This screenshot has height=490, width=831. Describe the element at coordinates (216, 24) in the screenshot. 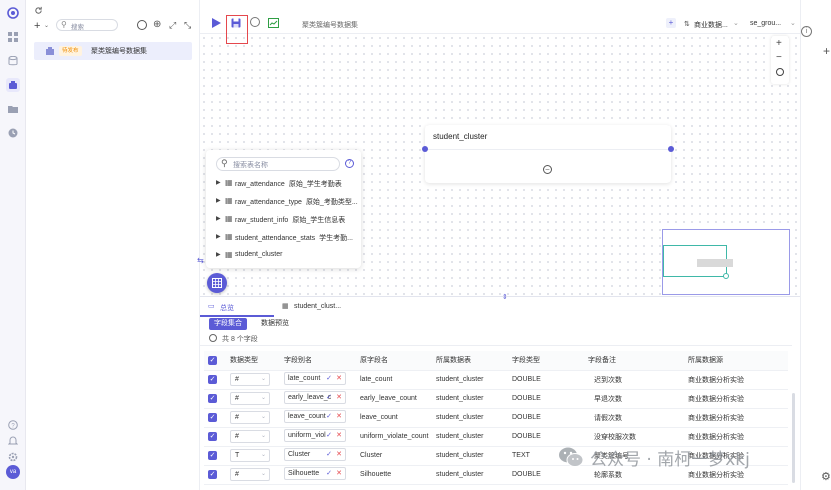

I see `run-icon` at that location.